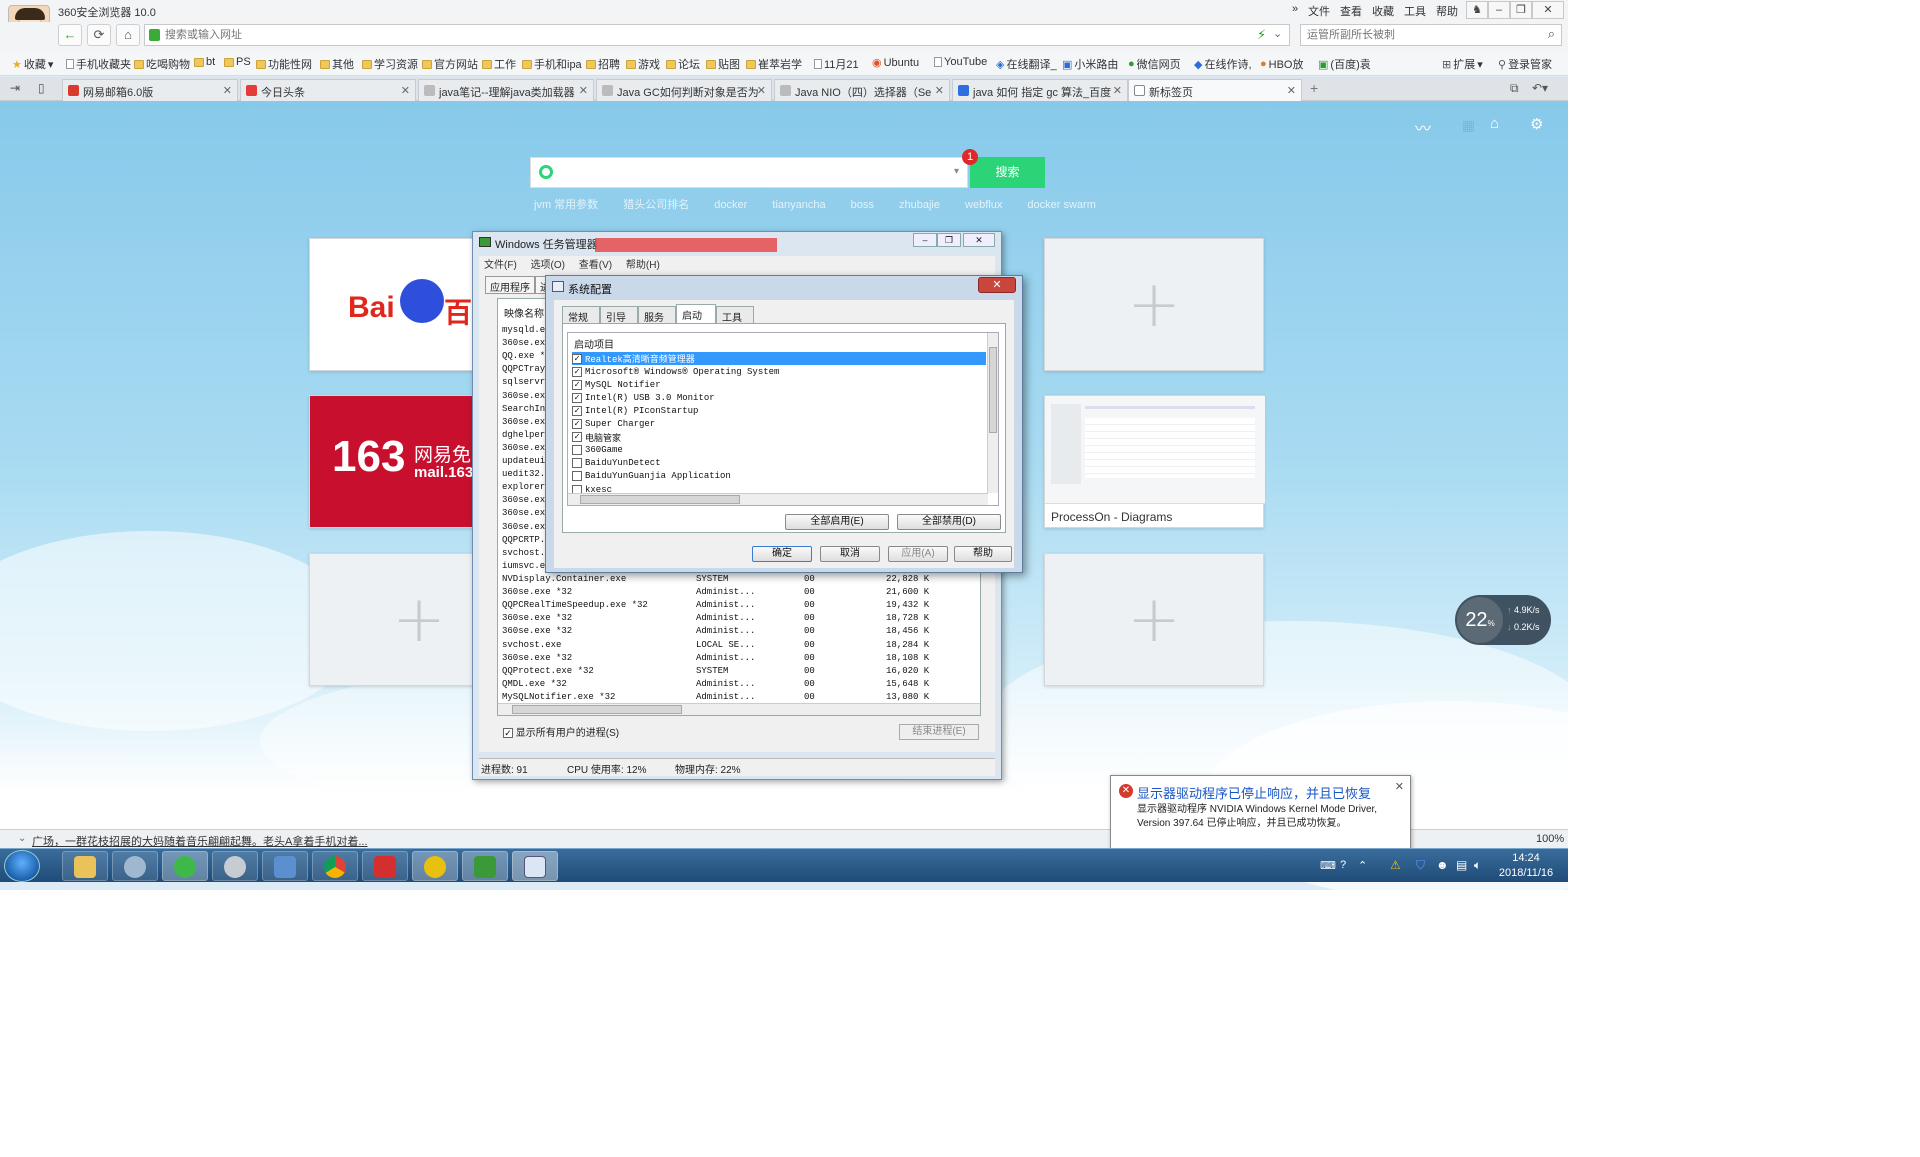 The width and height of the screenshot is (1920, 1157). Describe the element at coordinates (919, 205) in the screenshot. I see `hot-word: zhubajie` at that location.